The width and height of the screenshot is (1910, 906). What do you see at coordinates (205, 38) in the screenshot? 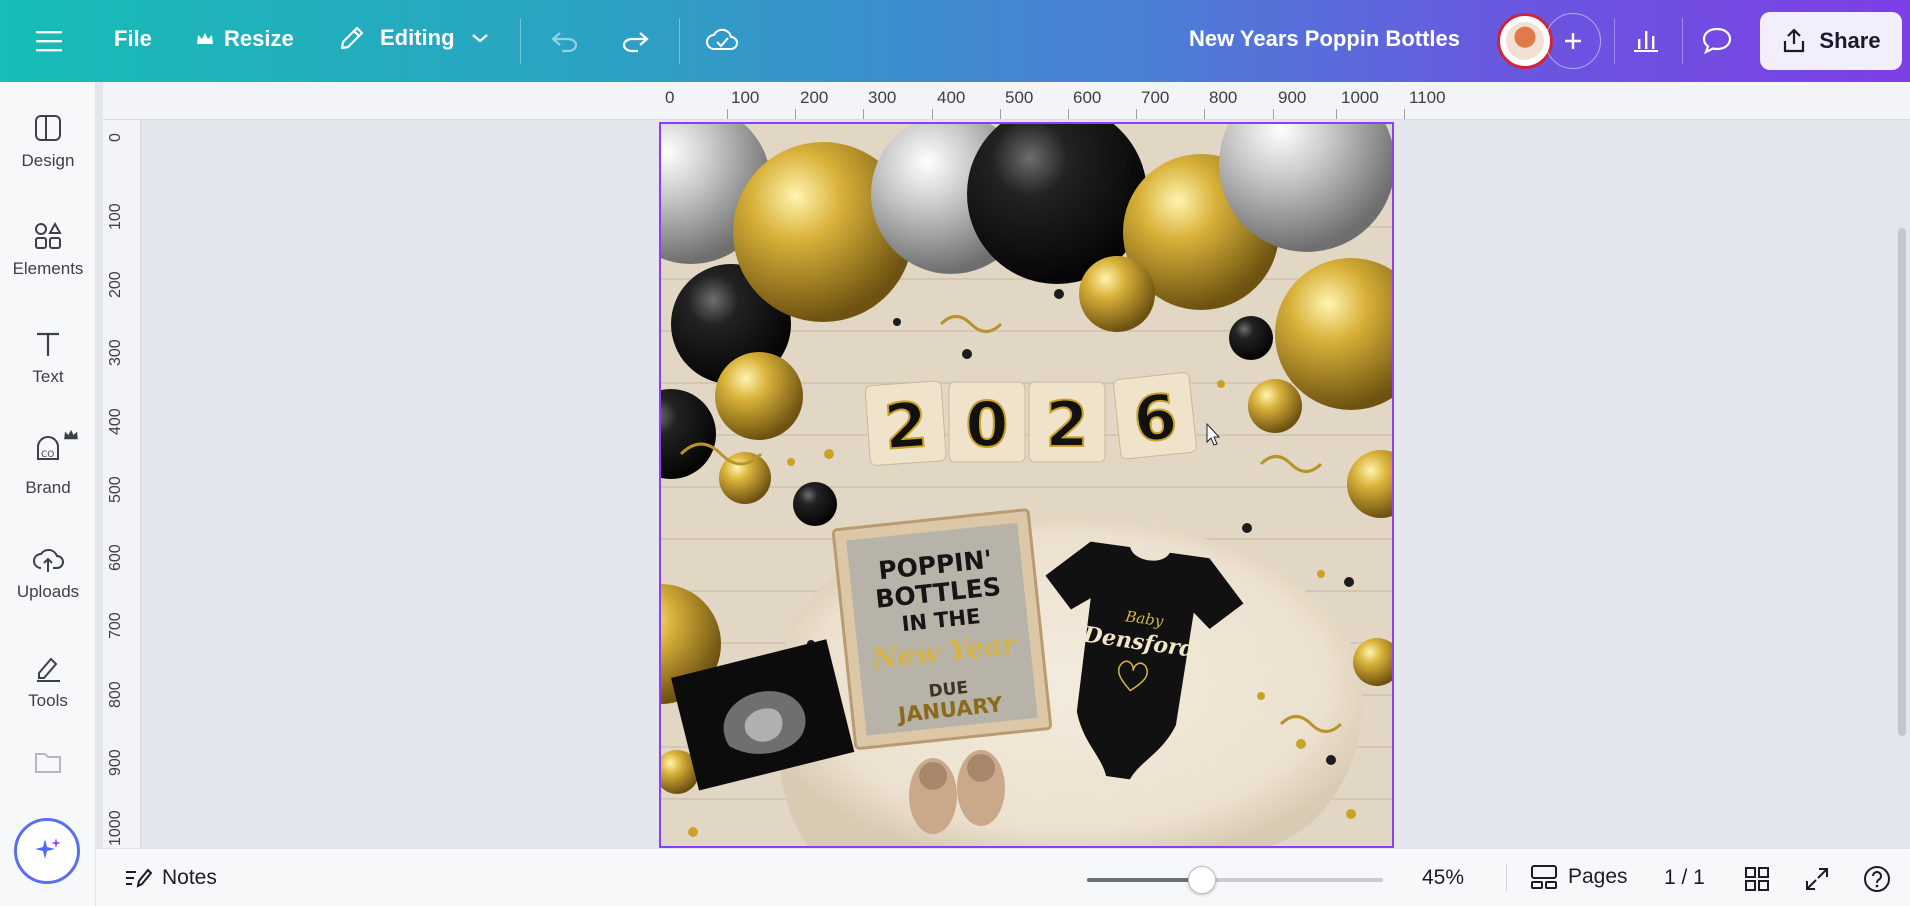
I see `crown-icon` at bounding box center [205, 38].